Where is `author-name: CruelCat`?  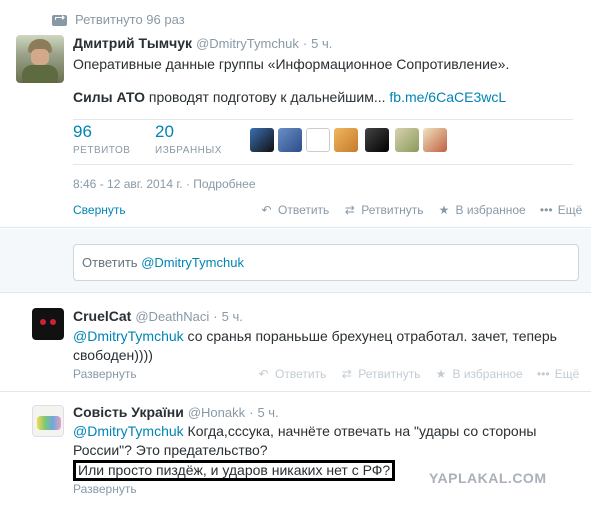 author-name: CruelCat is located at coordinates (102, 316).